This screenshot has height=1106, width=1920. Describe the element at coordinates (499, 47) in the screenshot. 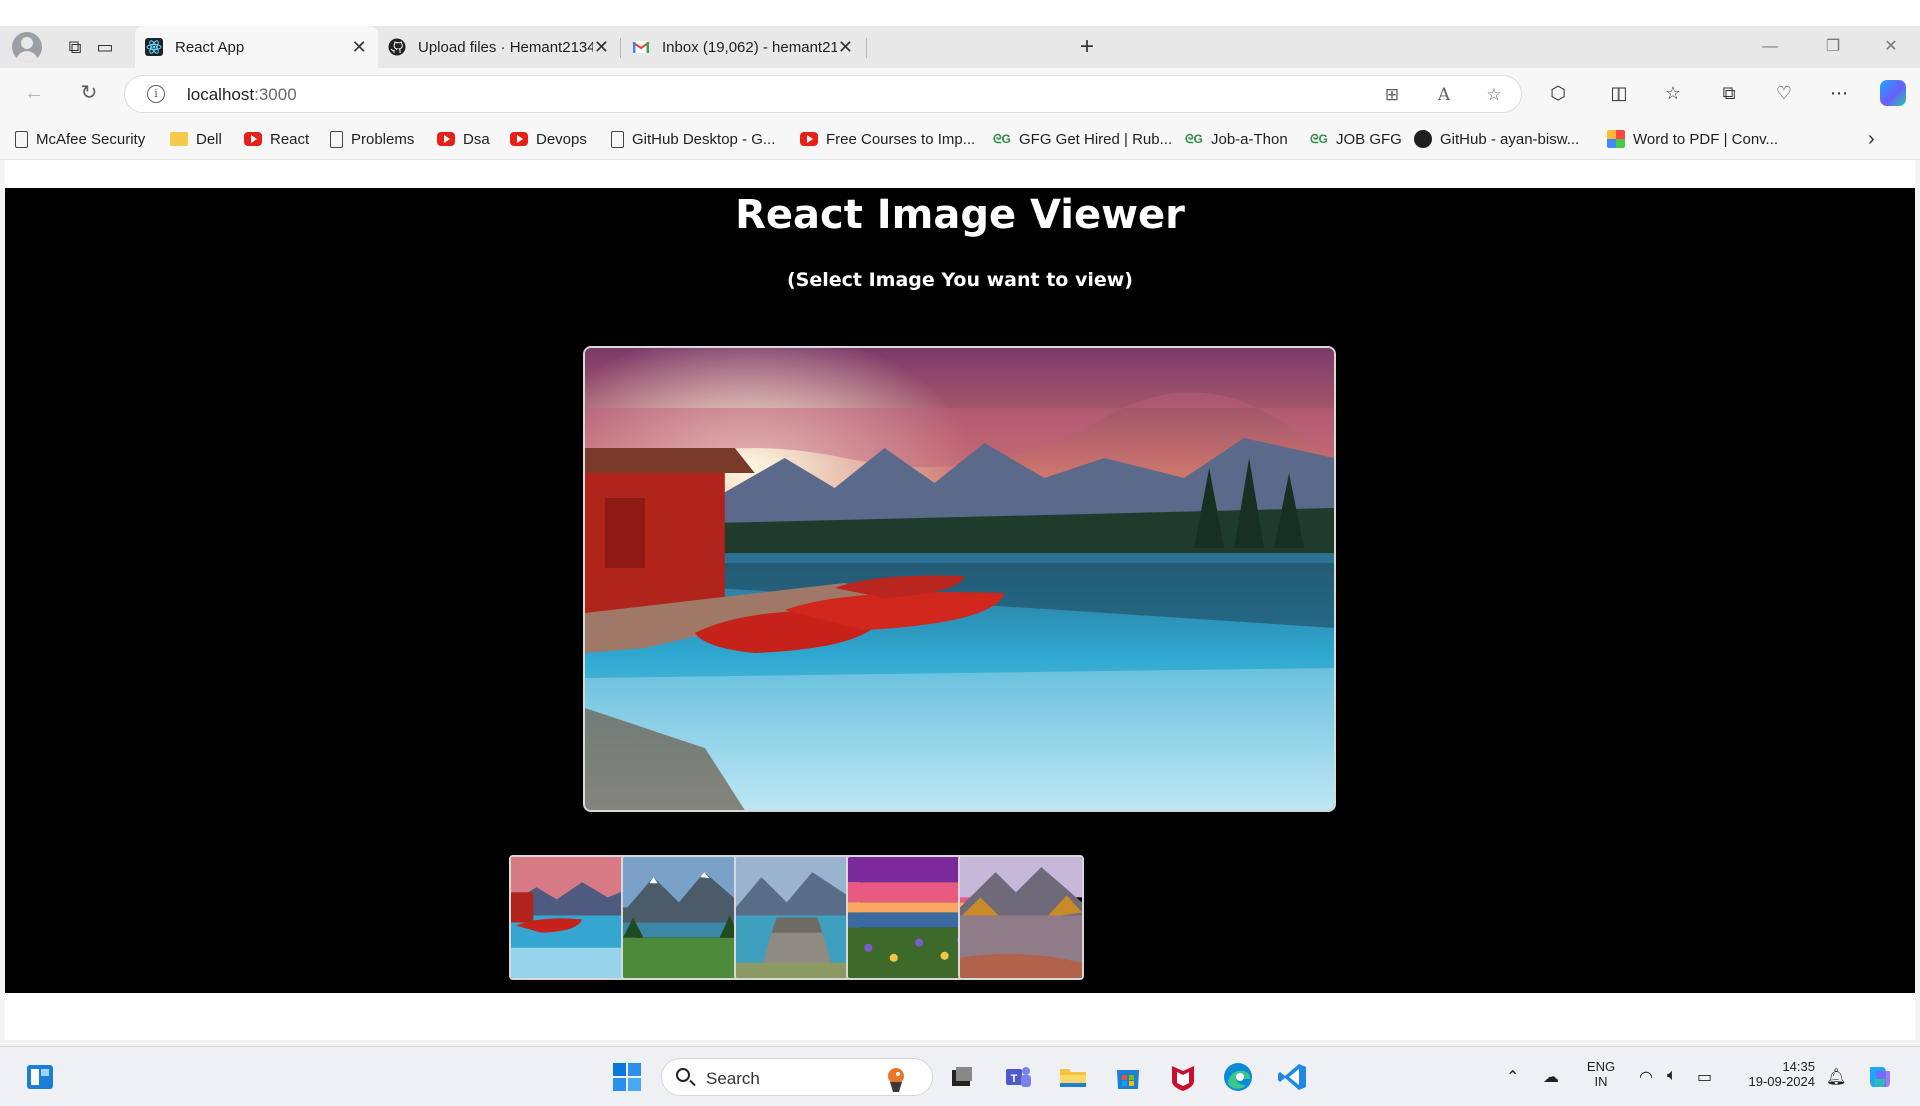

I see `tab-upload-files: Upload files · Hemant2134/Image ✕` at that location.